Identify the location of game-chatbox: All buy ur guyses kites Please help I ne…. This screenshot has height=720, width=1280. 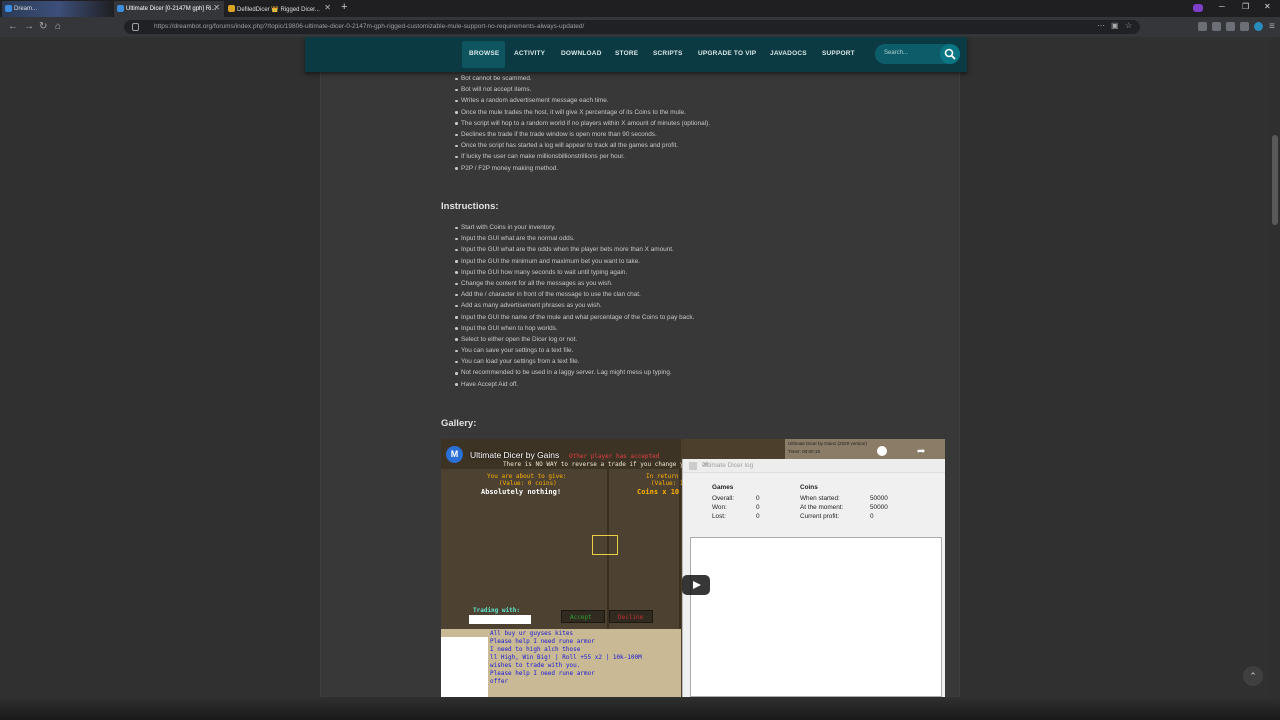
(561, 663).